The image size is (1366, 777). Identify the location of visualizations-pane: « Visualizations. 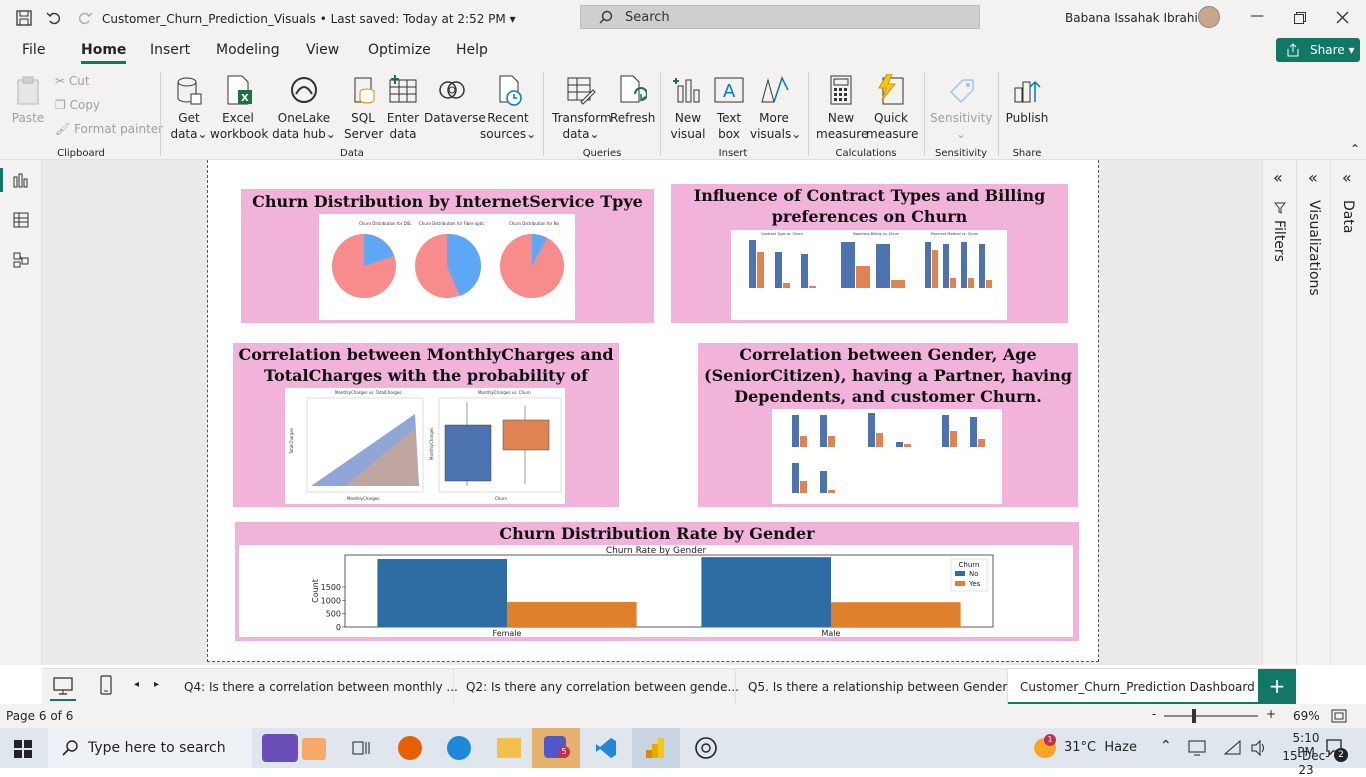
(1315, 412).